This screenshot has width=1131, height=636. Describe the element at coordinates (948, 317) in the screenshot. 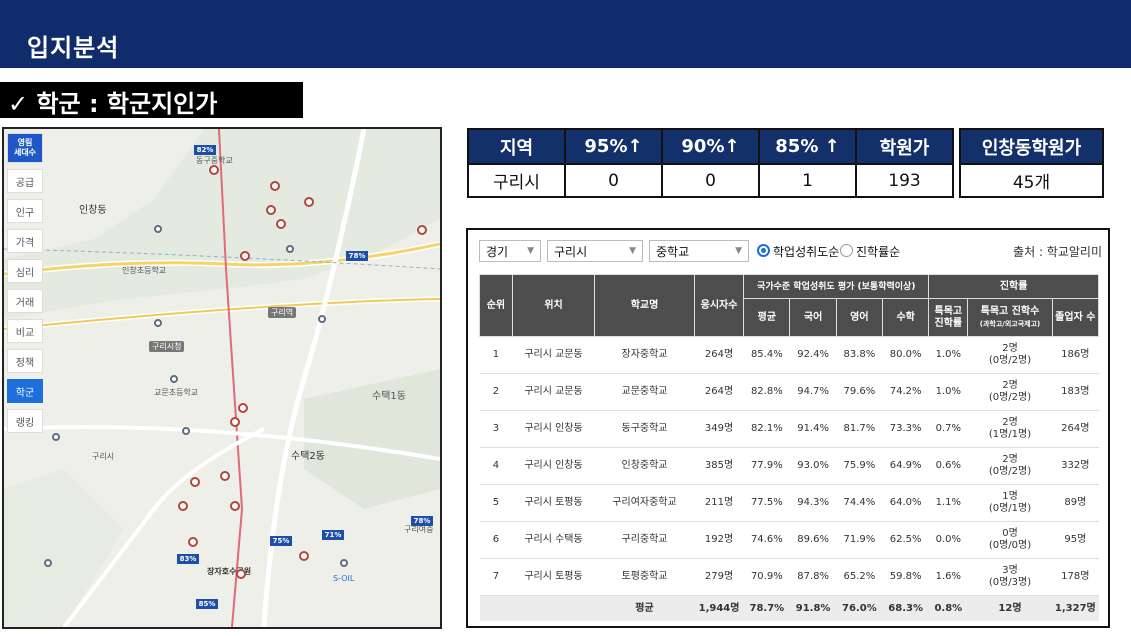

I see `header-special-rate: 특목고 진학률` at that location.